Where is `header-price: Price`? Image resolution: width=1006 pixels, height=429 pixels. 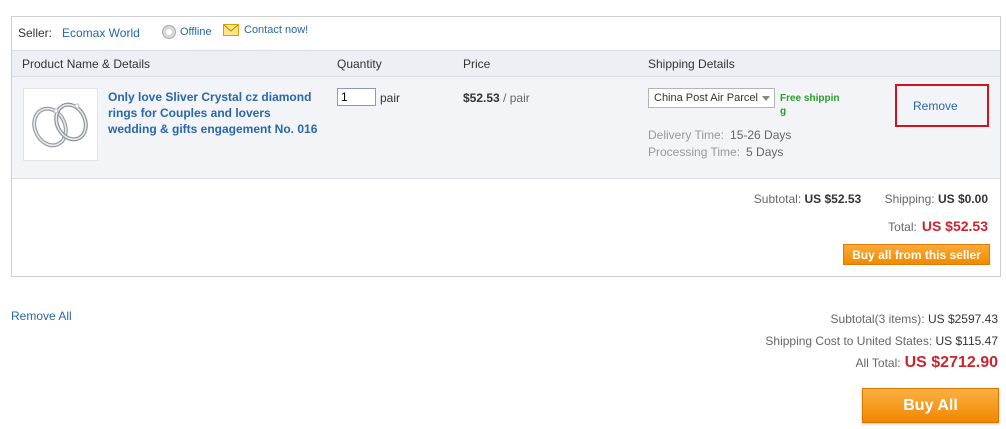 header-price: Price is located at coordinates (477, 64).